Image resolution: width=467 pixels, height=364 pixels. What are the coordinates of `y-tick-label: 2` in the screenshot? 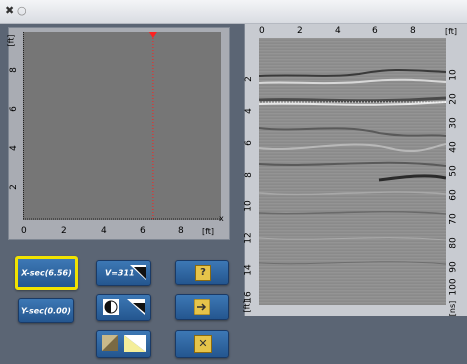 It's located at (13, 187).